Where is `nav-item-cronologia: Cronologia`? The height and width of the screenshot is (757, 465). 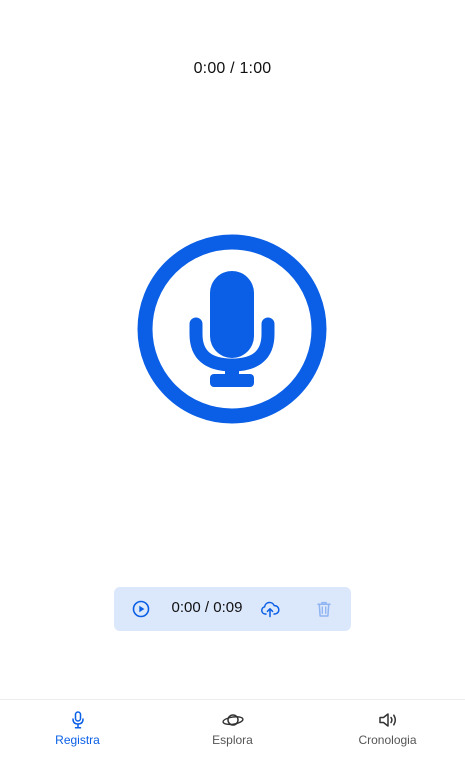 nav-item-cronologia: Cronologia is located at coordinates (387, 728).